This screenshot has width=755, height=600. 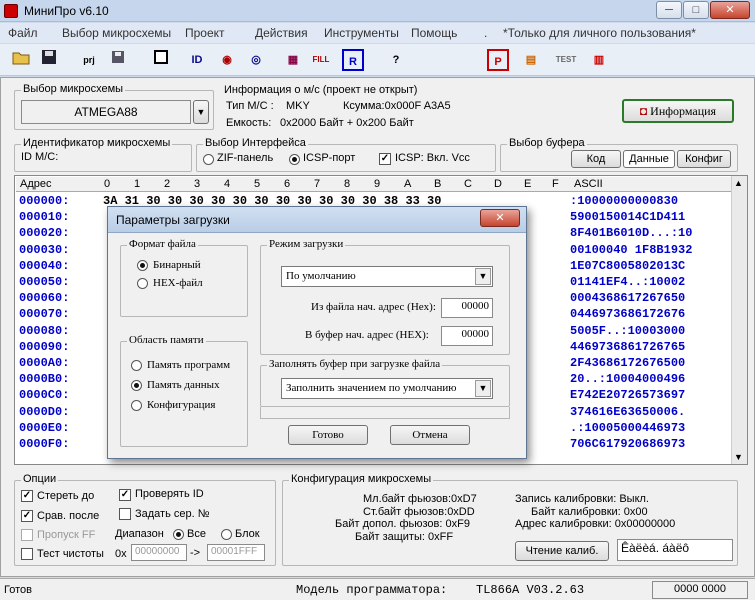 I want to click on chip-icon, so click(x=161, y=60).